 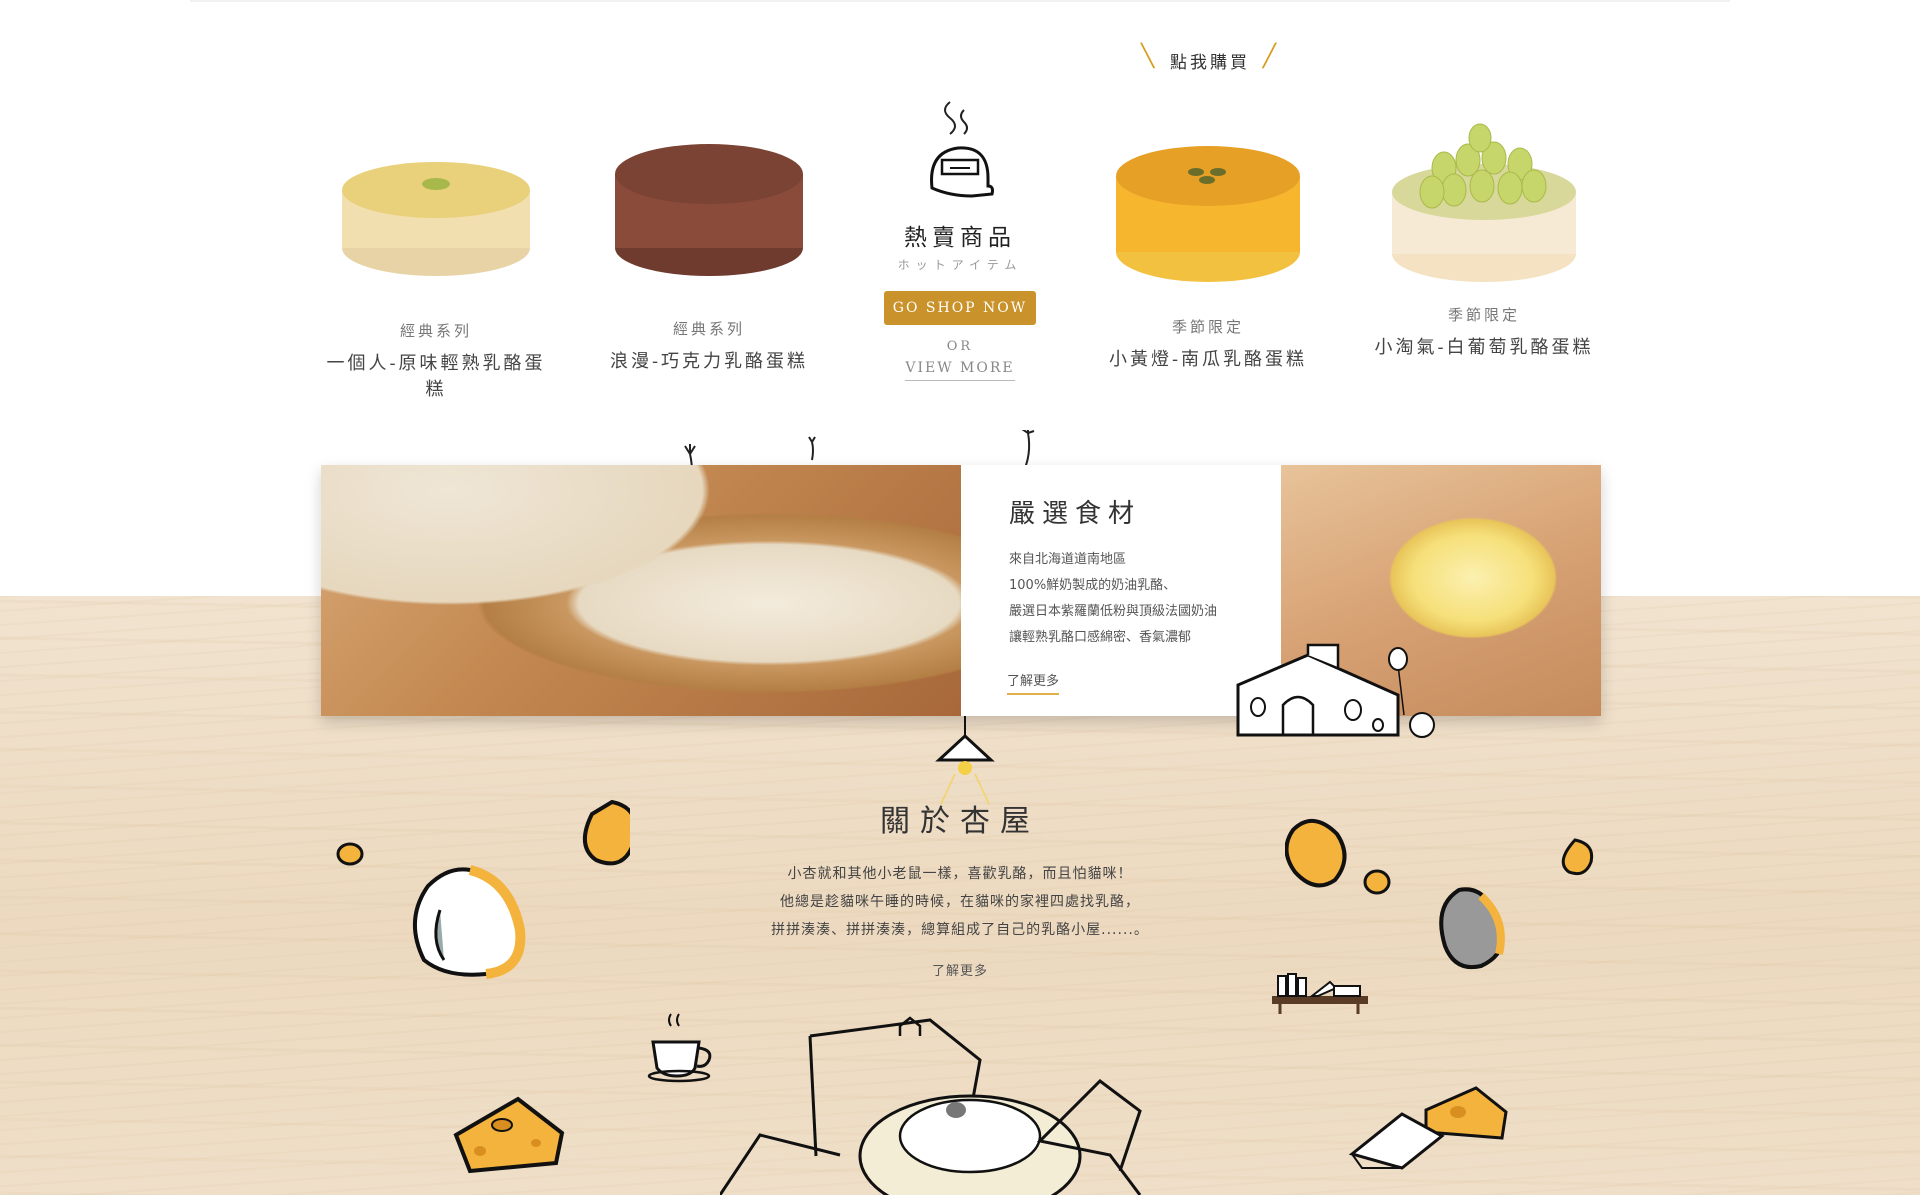 What do you see at coordinates (679, 1048) in the screenshot?
I see `coffee-cup-icon` at bounding box center [679, 1048].